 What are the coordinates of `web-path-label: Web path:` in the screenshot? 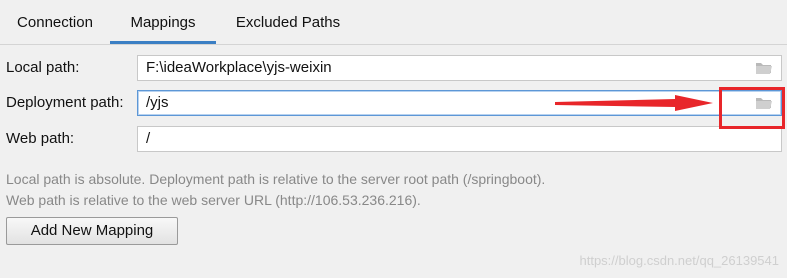 It's located at (40, 138).